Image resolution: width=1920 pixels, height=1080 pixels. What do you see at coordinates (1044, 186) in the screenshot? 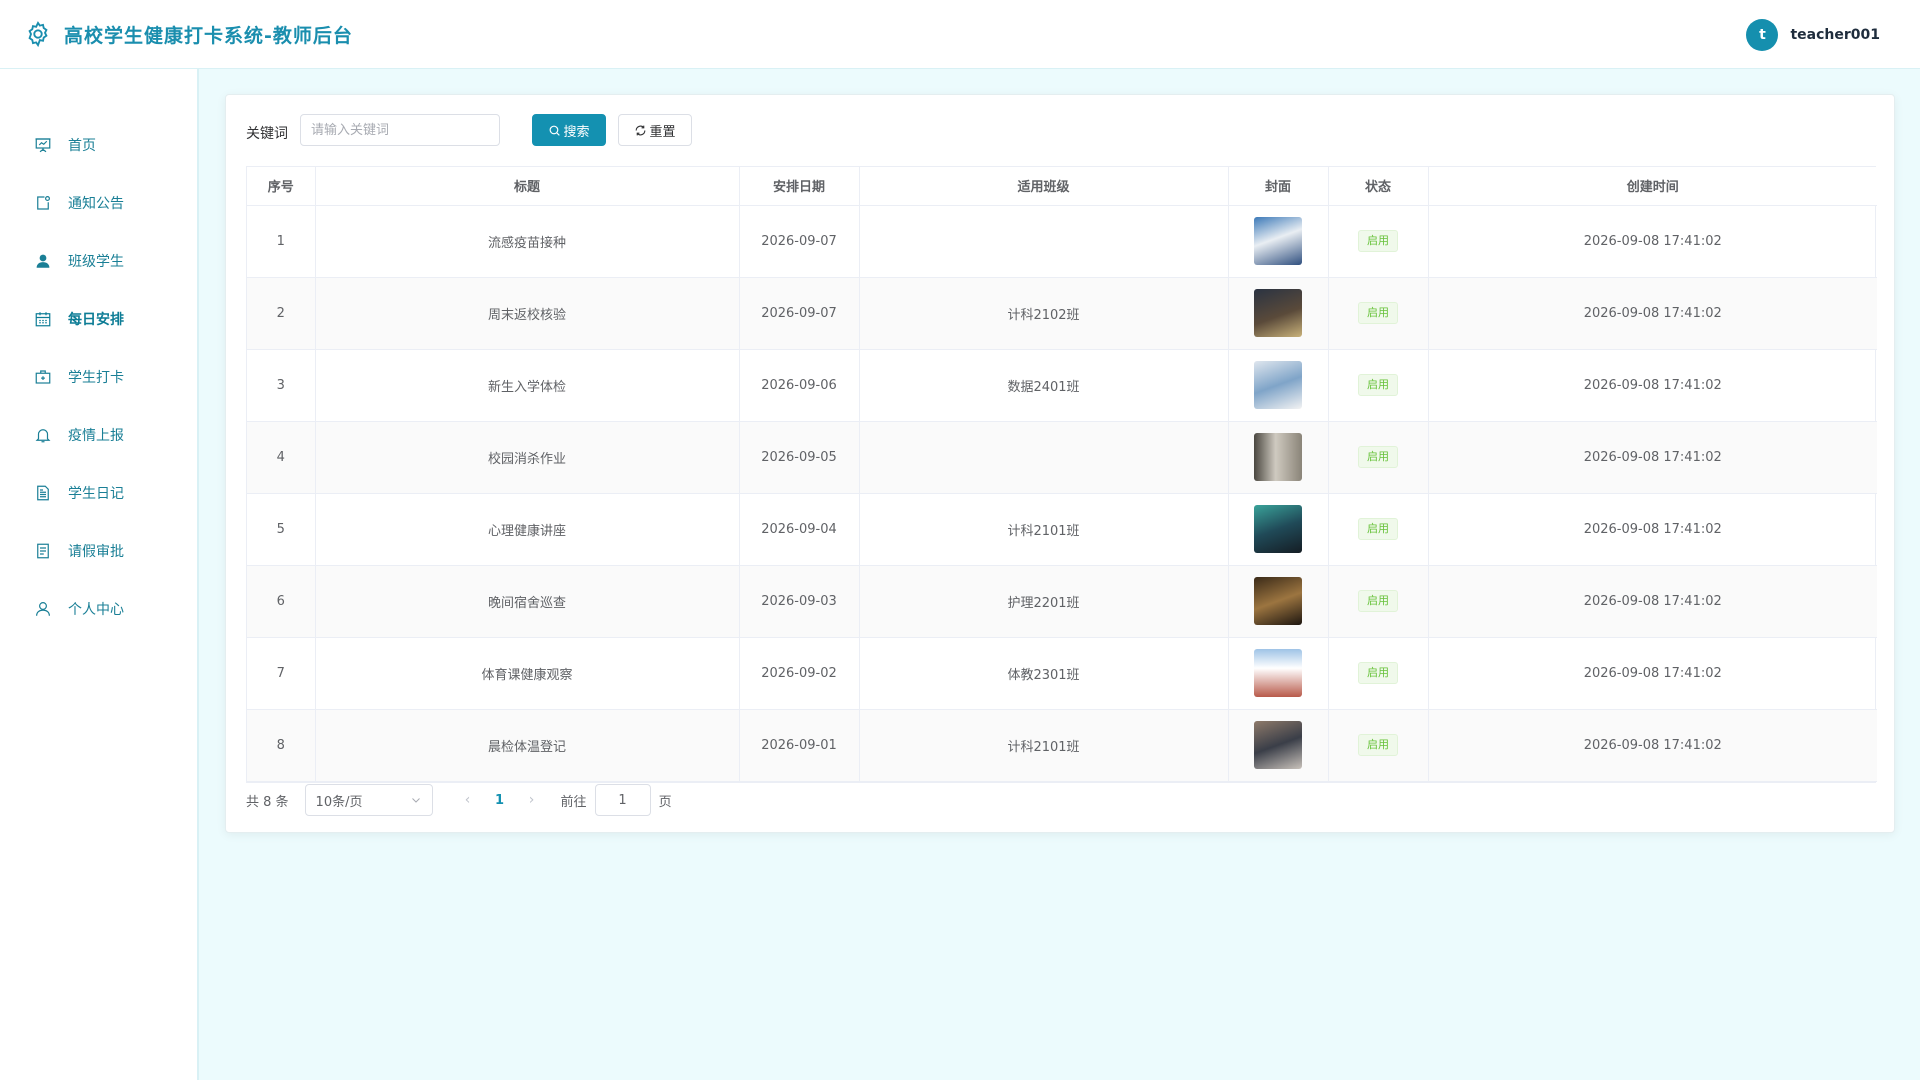
I see `column-header: 适用班级` at bounding box center [1044, 186].